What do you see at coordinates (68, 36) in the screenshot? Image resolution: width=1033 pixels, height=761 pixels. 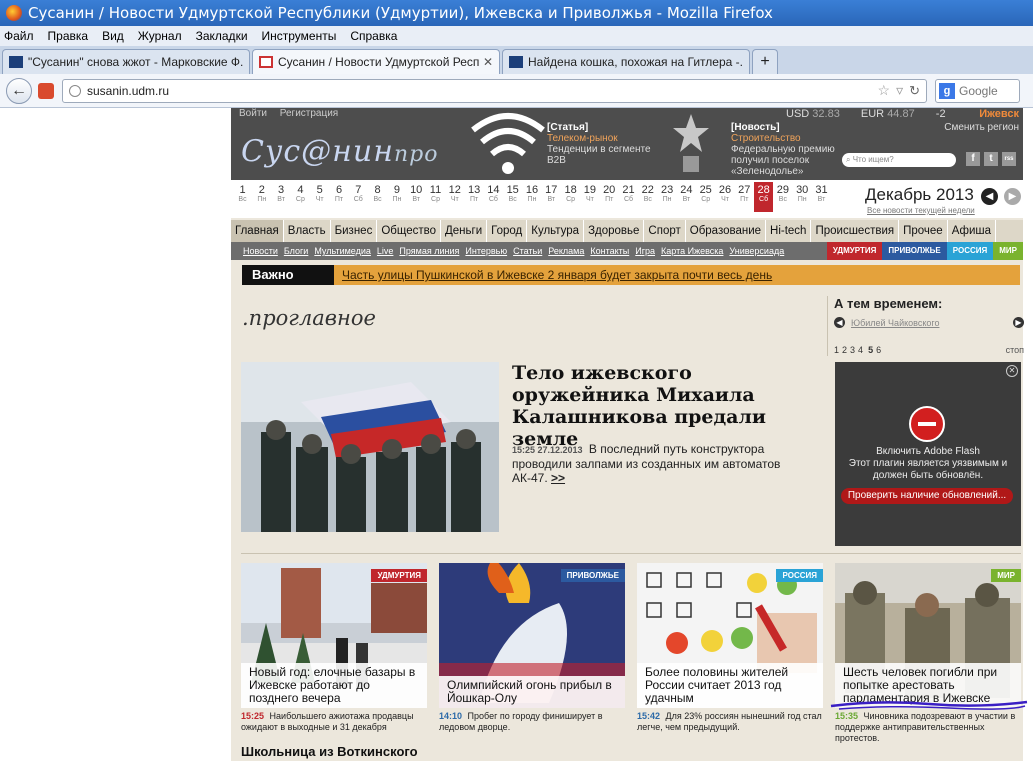 I see `menu-edit: Правка` at bounding box center [68, 36].